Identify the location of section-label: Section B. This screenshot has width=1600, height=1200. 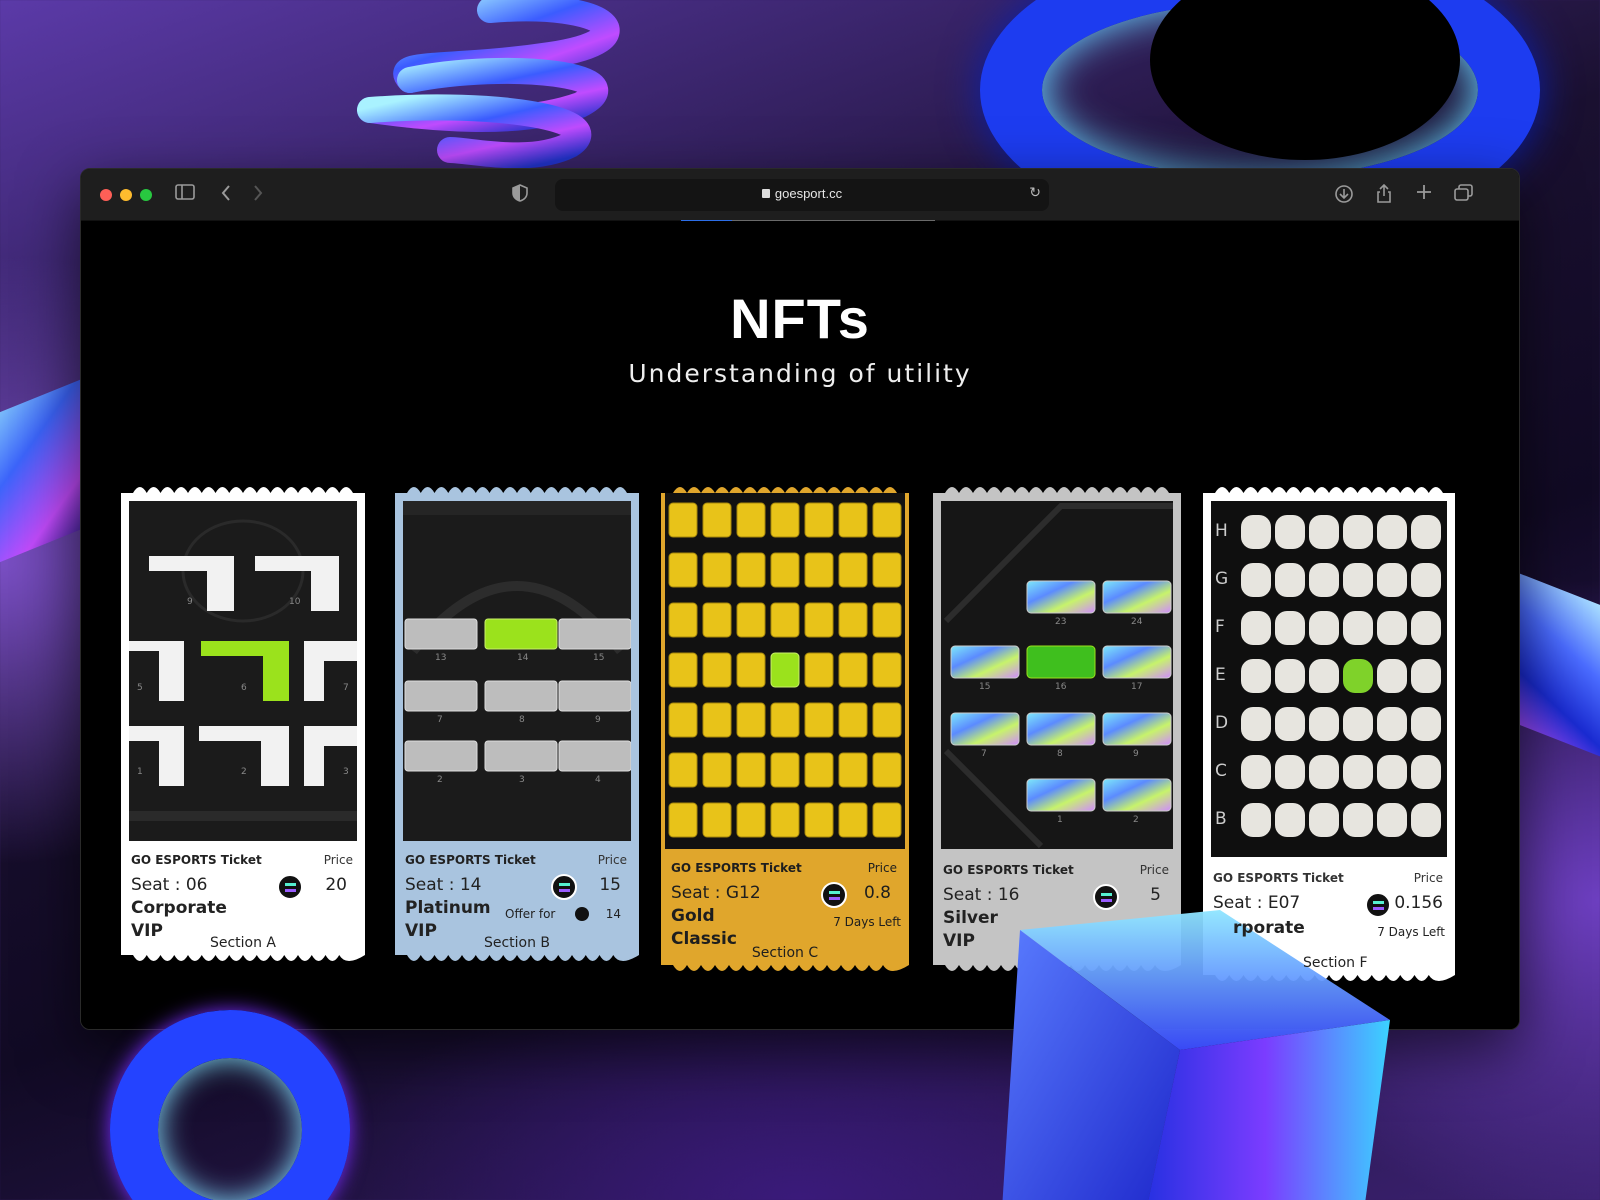
(517, 943).